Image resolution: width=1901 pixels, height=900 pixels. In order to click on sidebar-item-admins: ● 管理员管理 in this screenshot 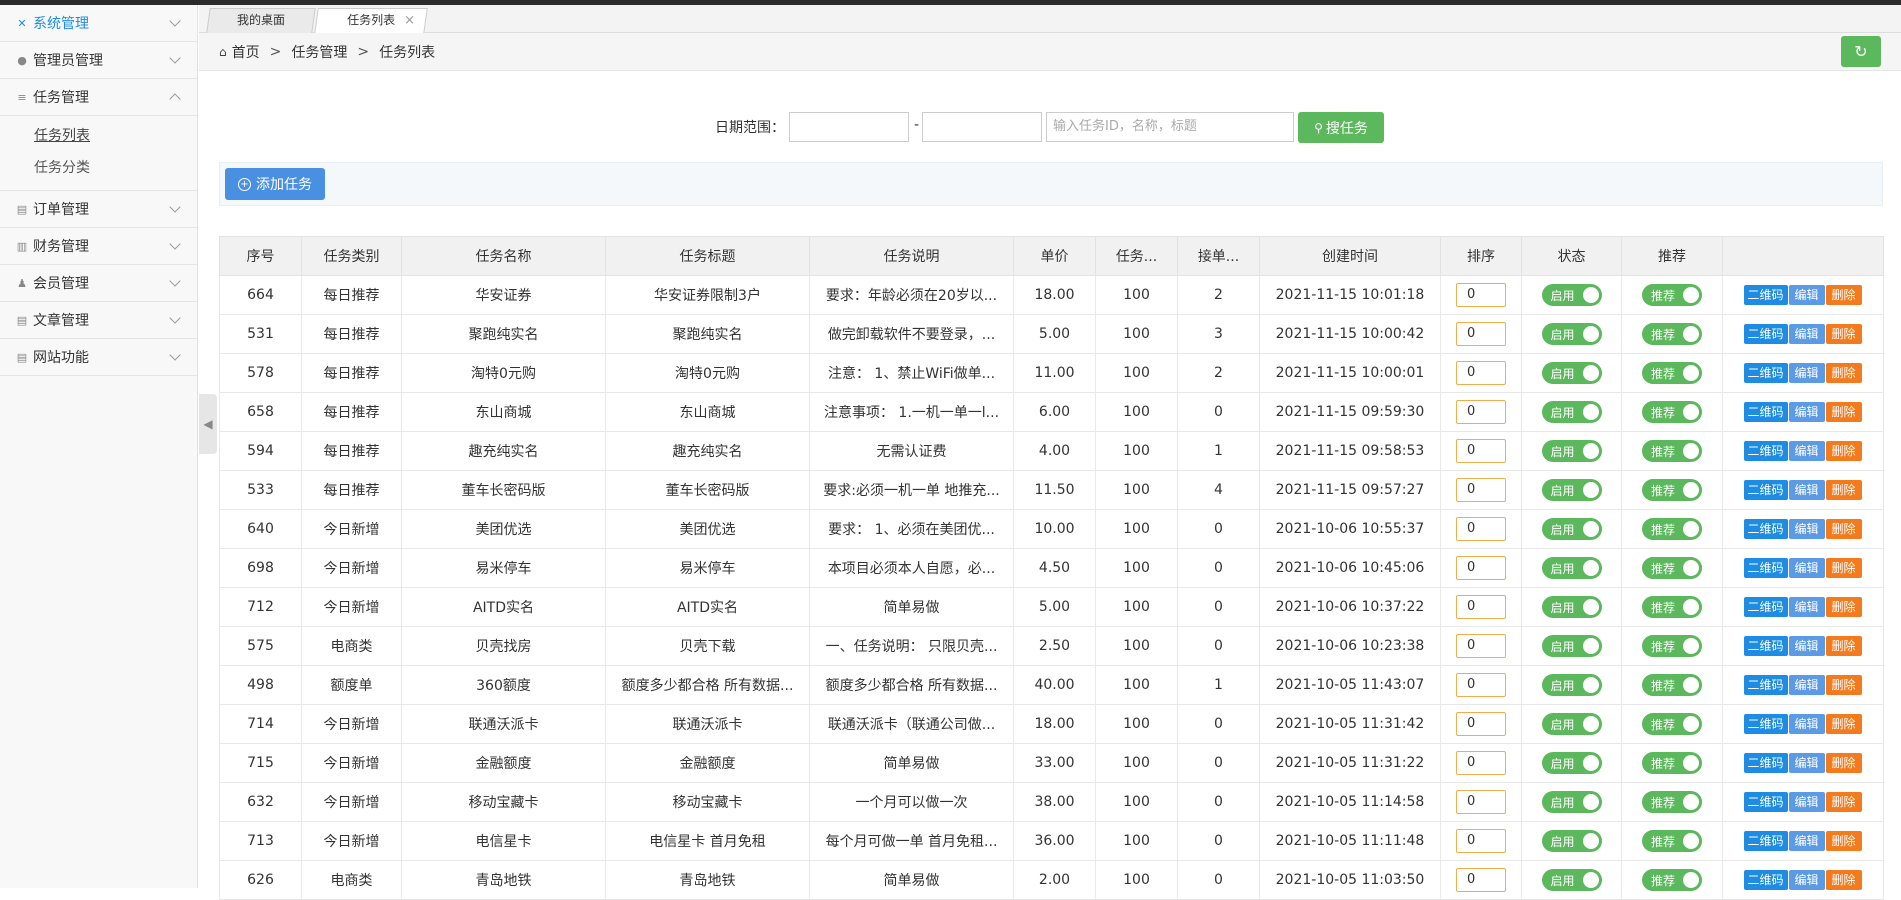, I will do `click(98, 60)`.